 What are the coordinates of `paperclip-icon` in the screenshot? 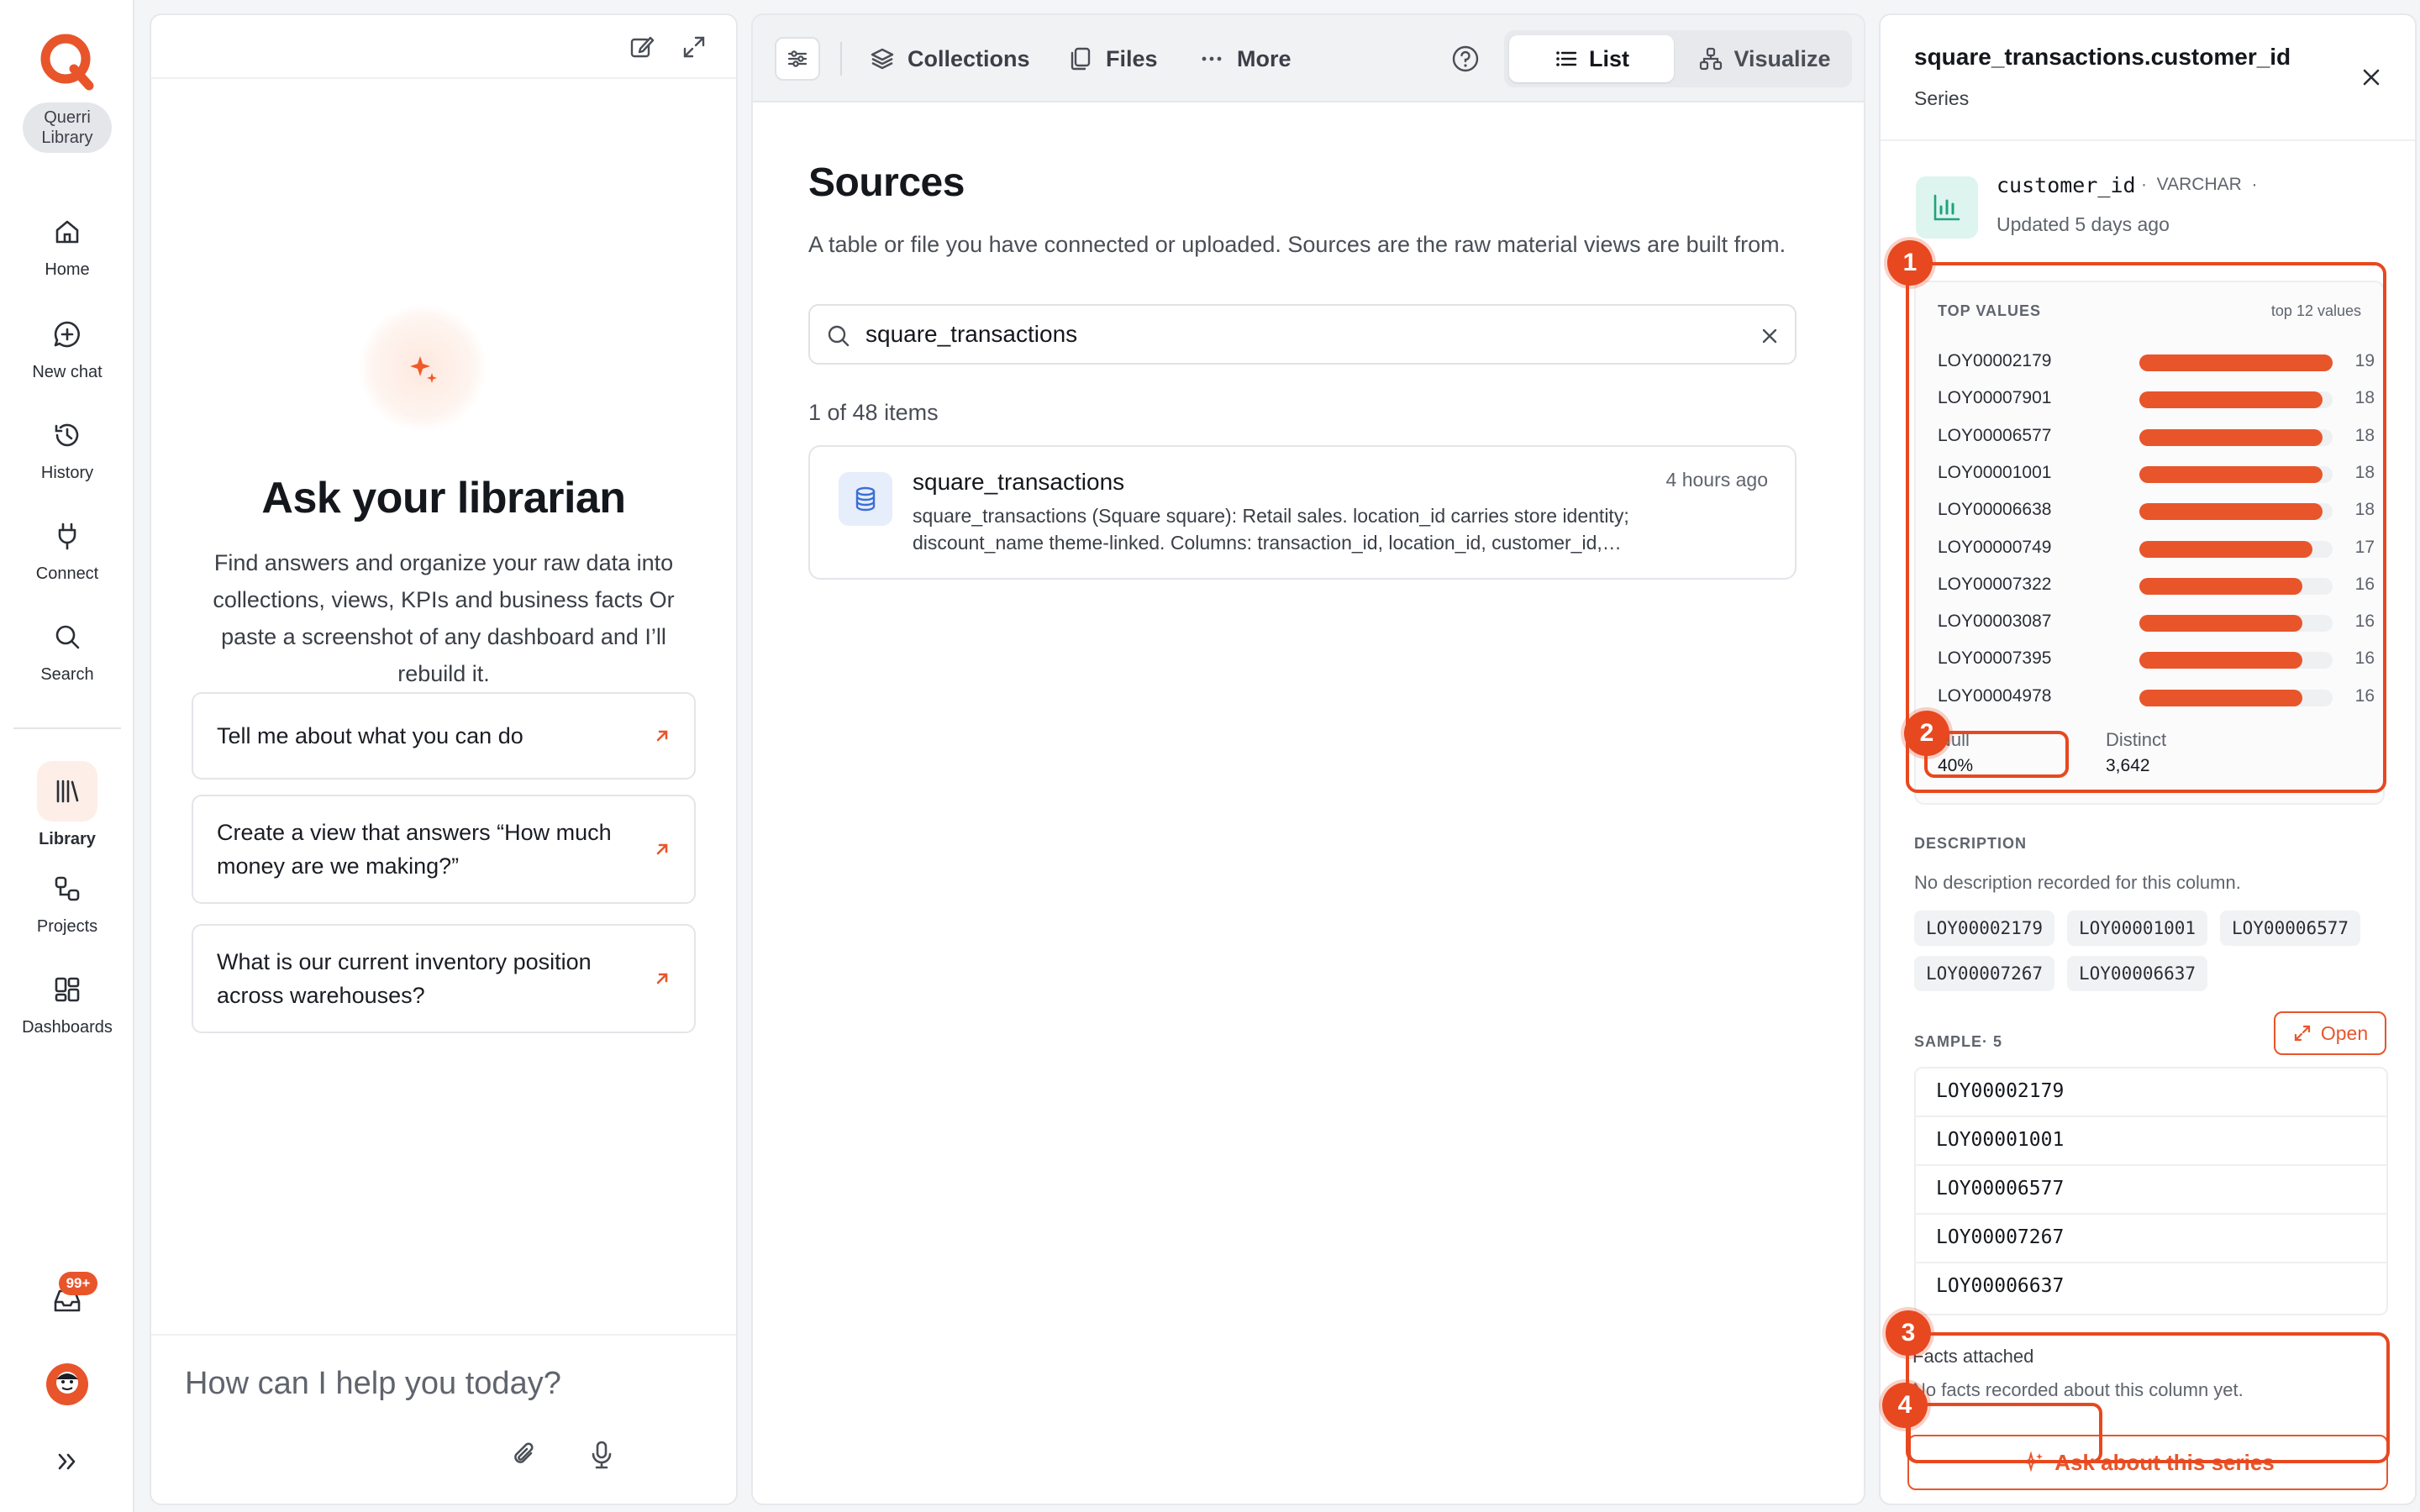 It's located at (524, 1455).